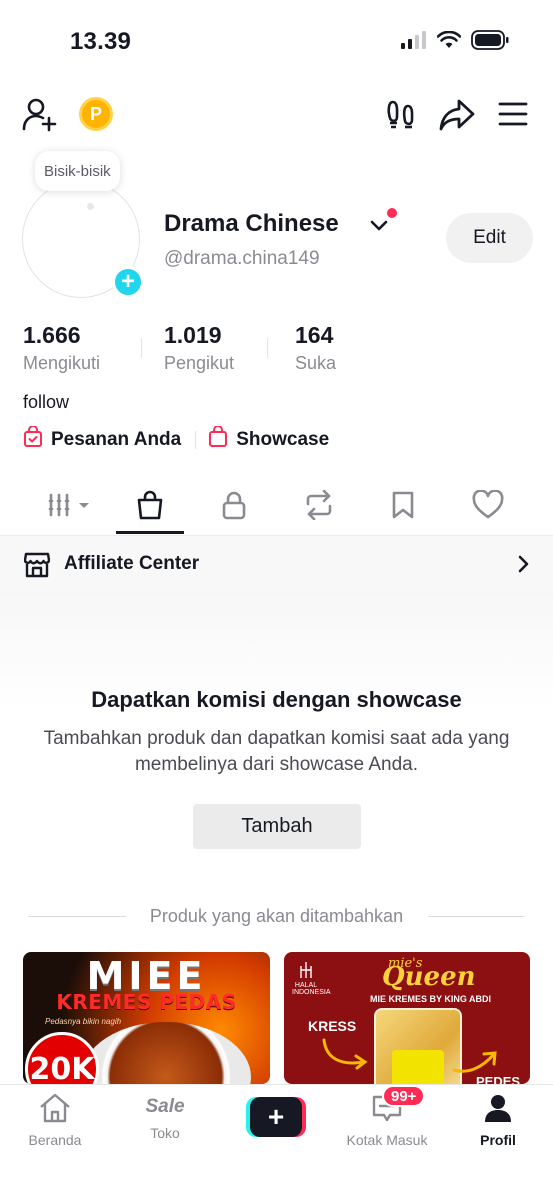  I want to click on profile-links: Pesanan Anda Showcase, so click(176, 439).